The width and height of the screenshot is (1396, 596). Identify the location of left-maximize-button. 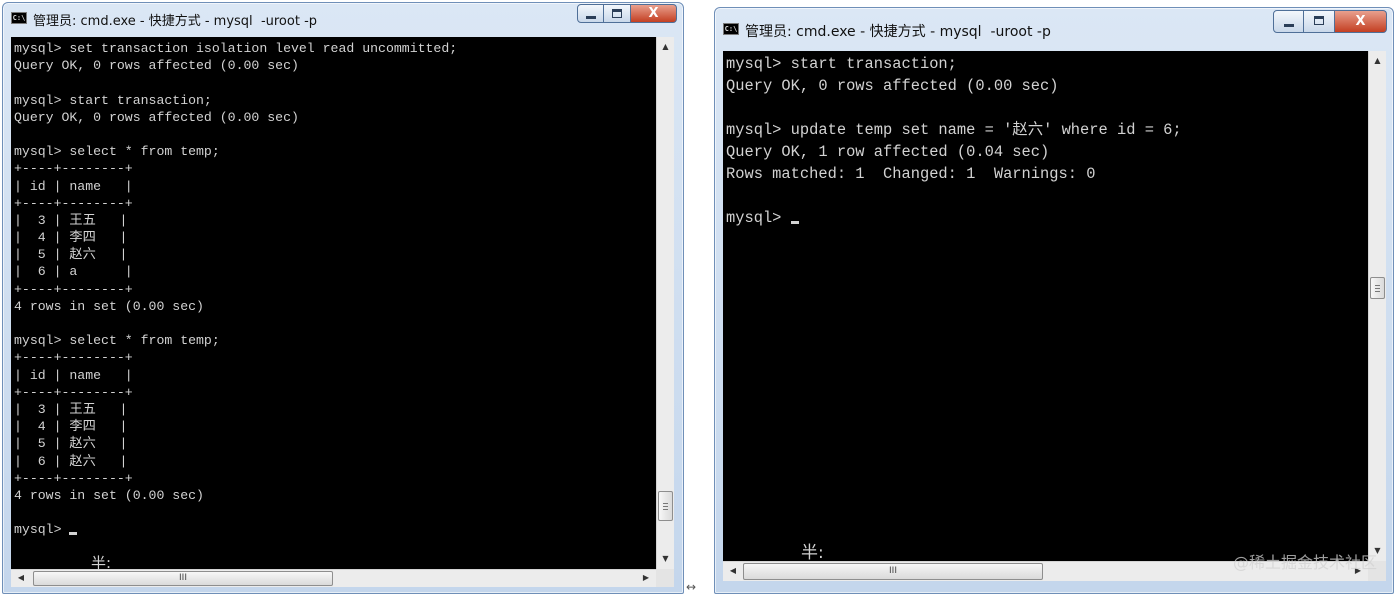
(617, 13).